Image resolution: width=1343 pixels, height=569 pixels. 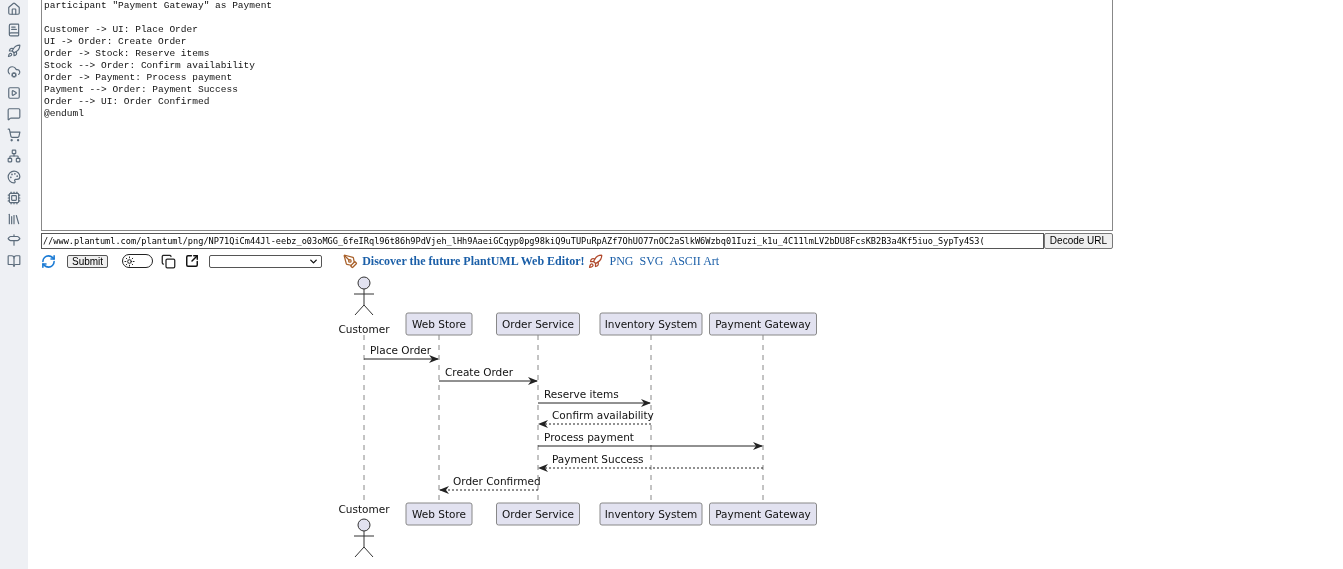 I want to click on format-link: SVG, so click(x=651, y=261).